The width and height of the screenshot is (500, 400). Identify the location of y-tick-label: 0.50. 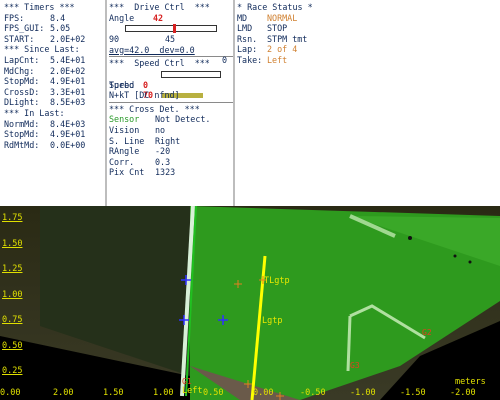
(12, 346).